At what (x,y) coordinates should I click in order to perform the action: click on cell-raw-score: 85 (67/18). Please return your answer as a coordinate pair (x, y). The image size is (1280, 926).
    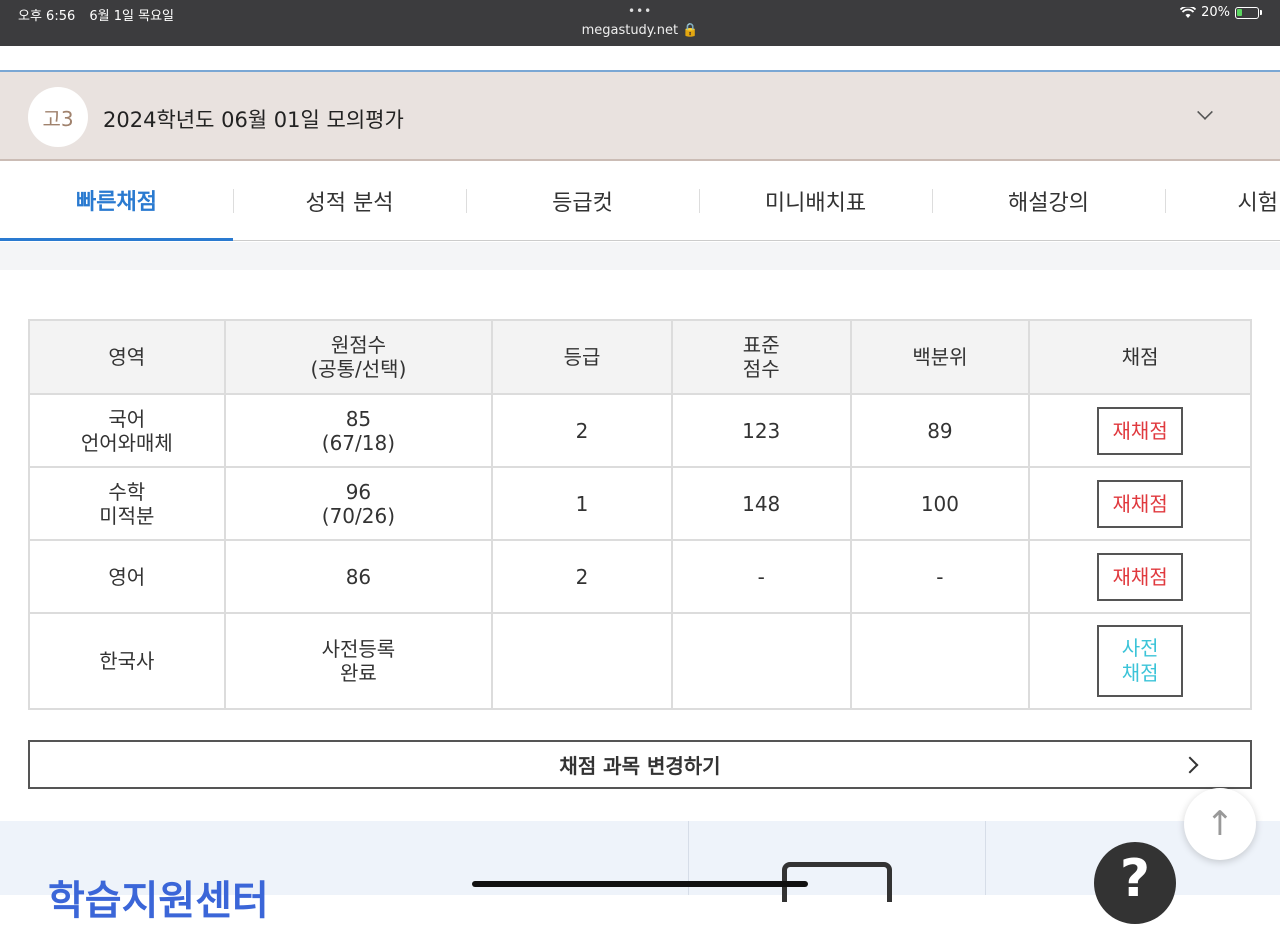
    Looking at the image, I should click on (358, 430).